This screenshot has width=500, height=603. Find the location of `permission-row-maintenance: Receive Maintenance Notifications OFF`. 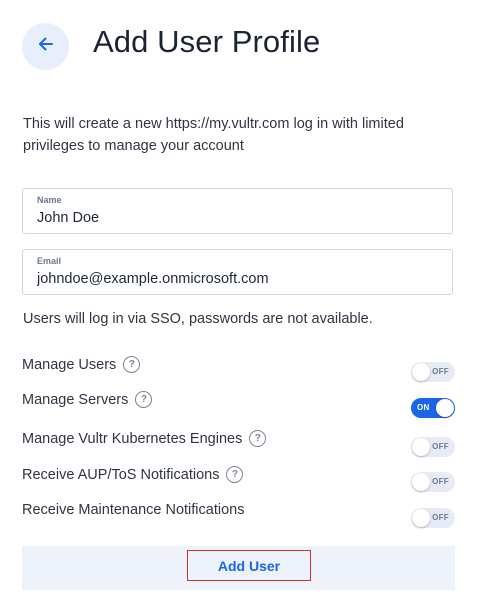

permission-row-maintenance: Receive Maintenance Notifications OFF is located at coordinates (238, 515).